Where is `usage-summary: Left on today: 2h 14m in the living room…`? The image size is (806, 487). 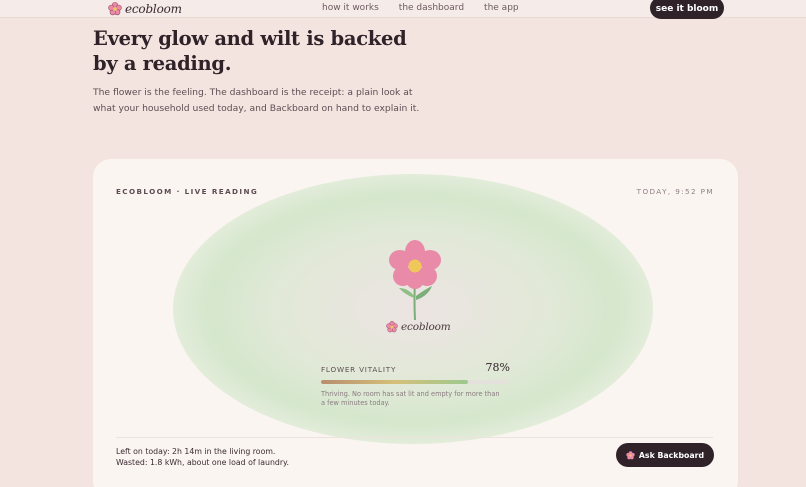
usage-summary: Left on today: 2h 14m in the living room… is located at coordinates (202, 457).